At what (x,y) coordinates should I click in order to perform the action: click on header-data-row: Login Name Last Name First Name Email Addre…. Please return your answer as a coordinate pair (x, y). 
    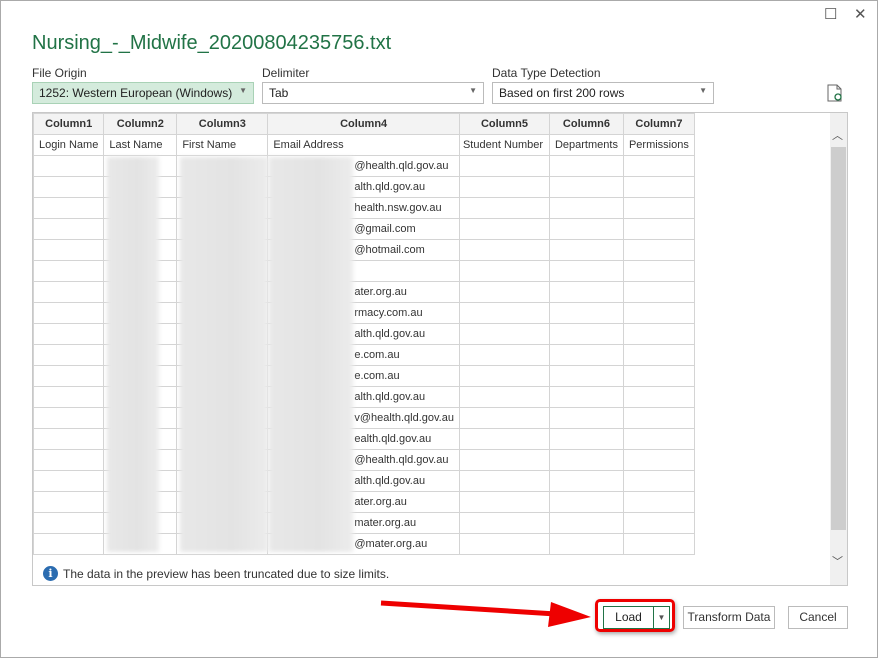
    Looking at the image, I should click on (363, 145).